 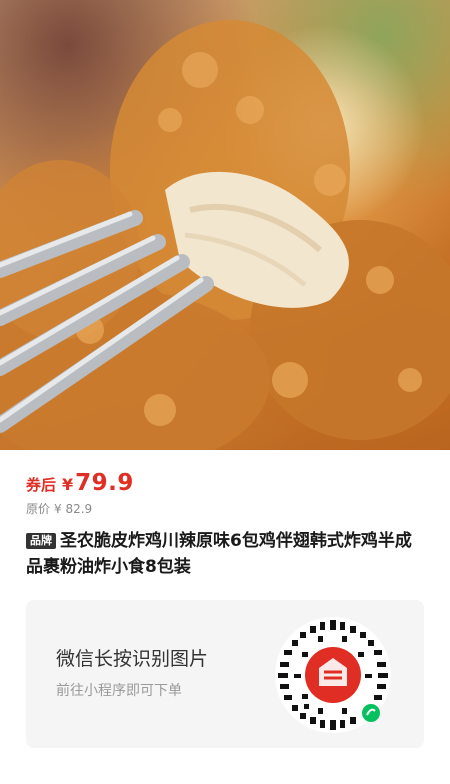 What do you see at coordinates (73, 508) in the screenshot?
I see `original-price: ¥ 82.9` at bounding box center [73, 508].